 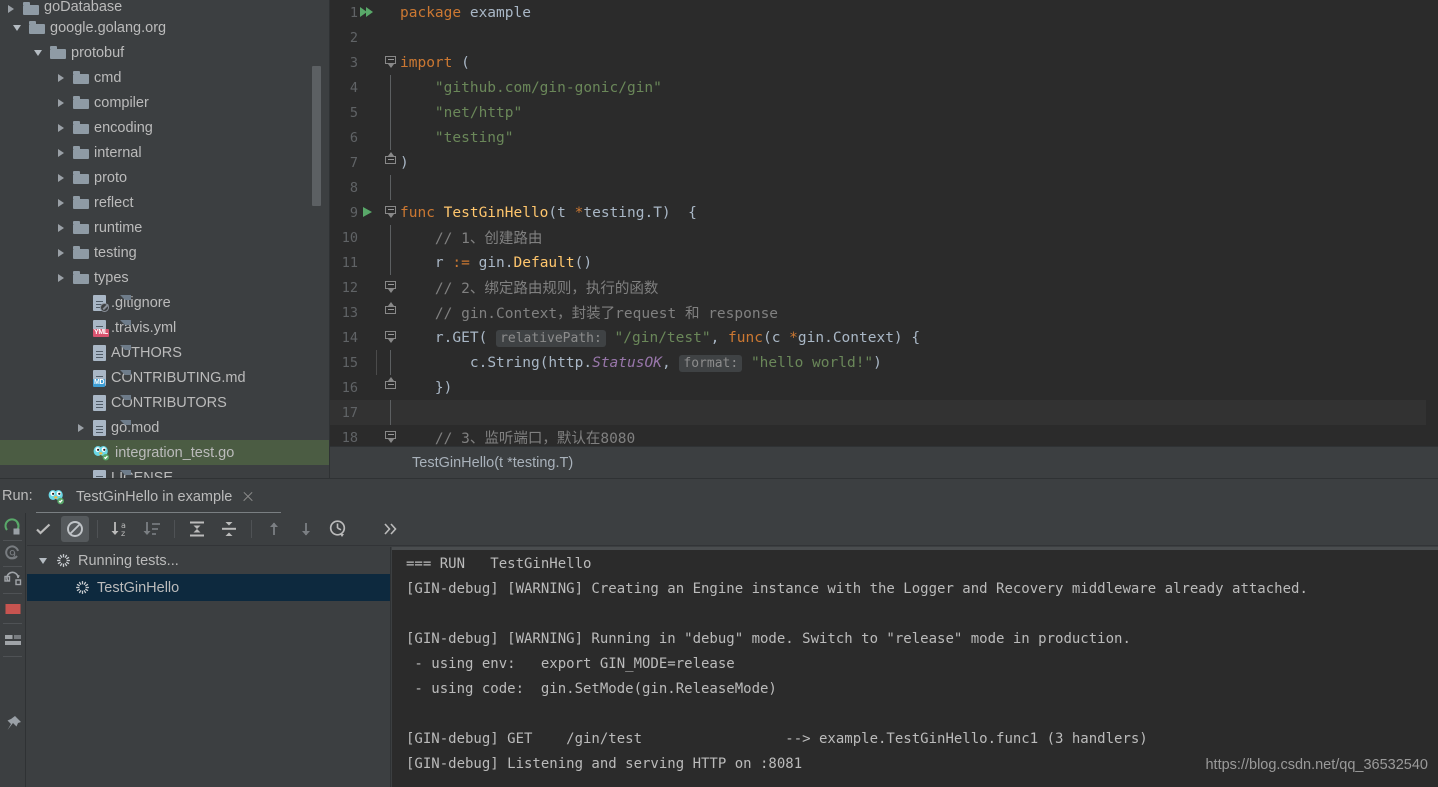 What do you see at coordinates (165, 277) in the screenshot?
I see `tree-item-types: types` at bounding box center [165, 277].